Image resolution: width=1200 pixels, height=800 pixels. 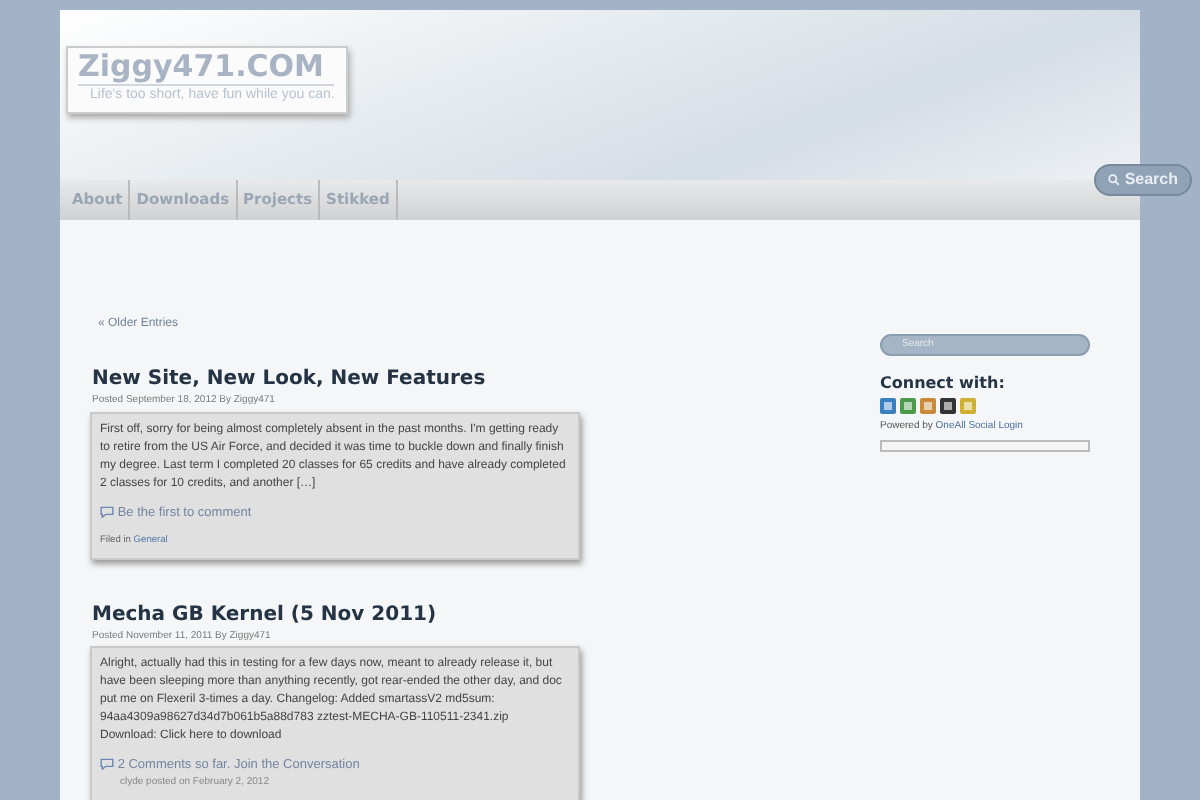 What do you see at coordinates (1114, 179) in the screenshot?
I see `search-icon` at bounding box center [1114, 179].